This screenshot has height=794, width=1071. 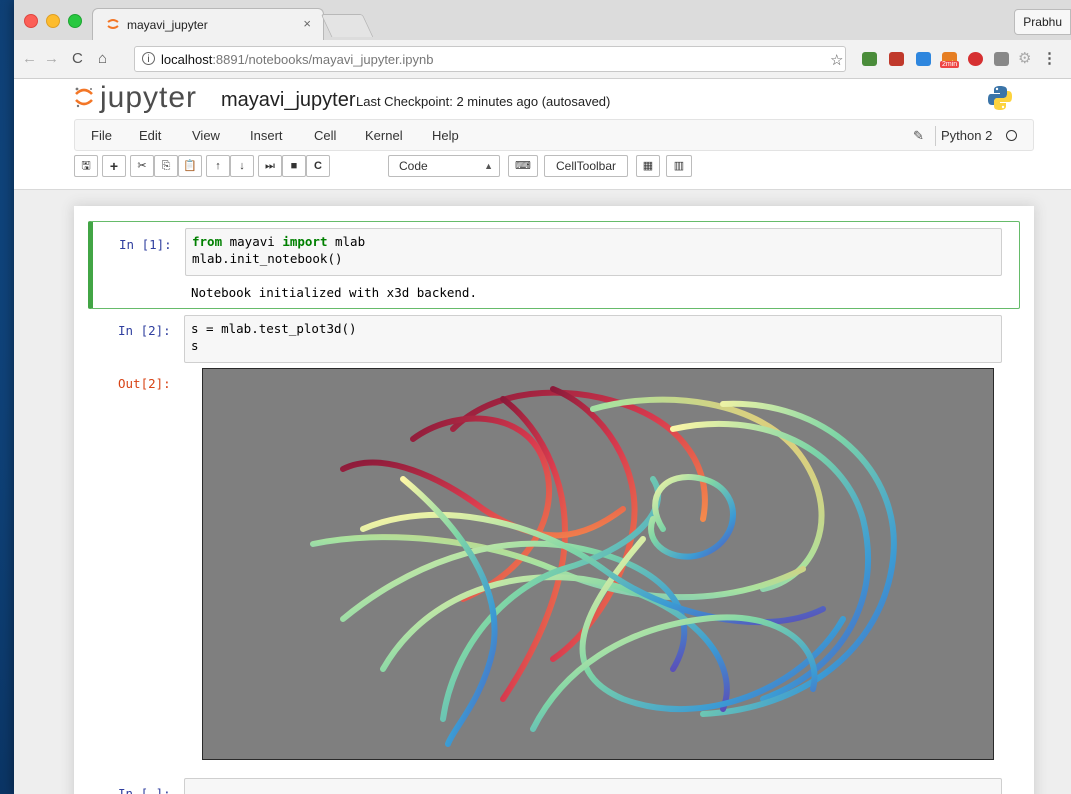 What do you see at coordinates (75, 21) in the screenshot?
I see `zoom-window-button` at bounding box center [75, 21].